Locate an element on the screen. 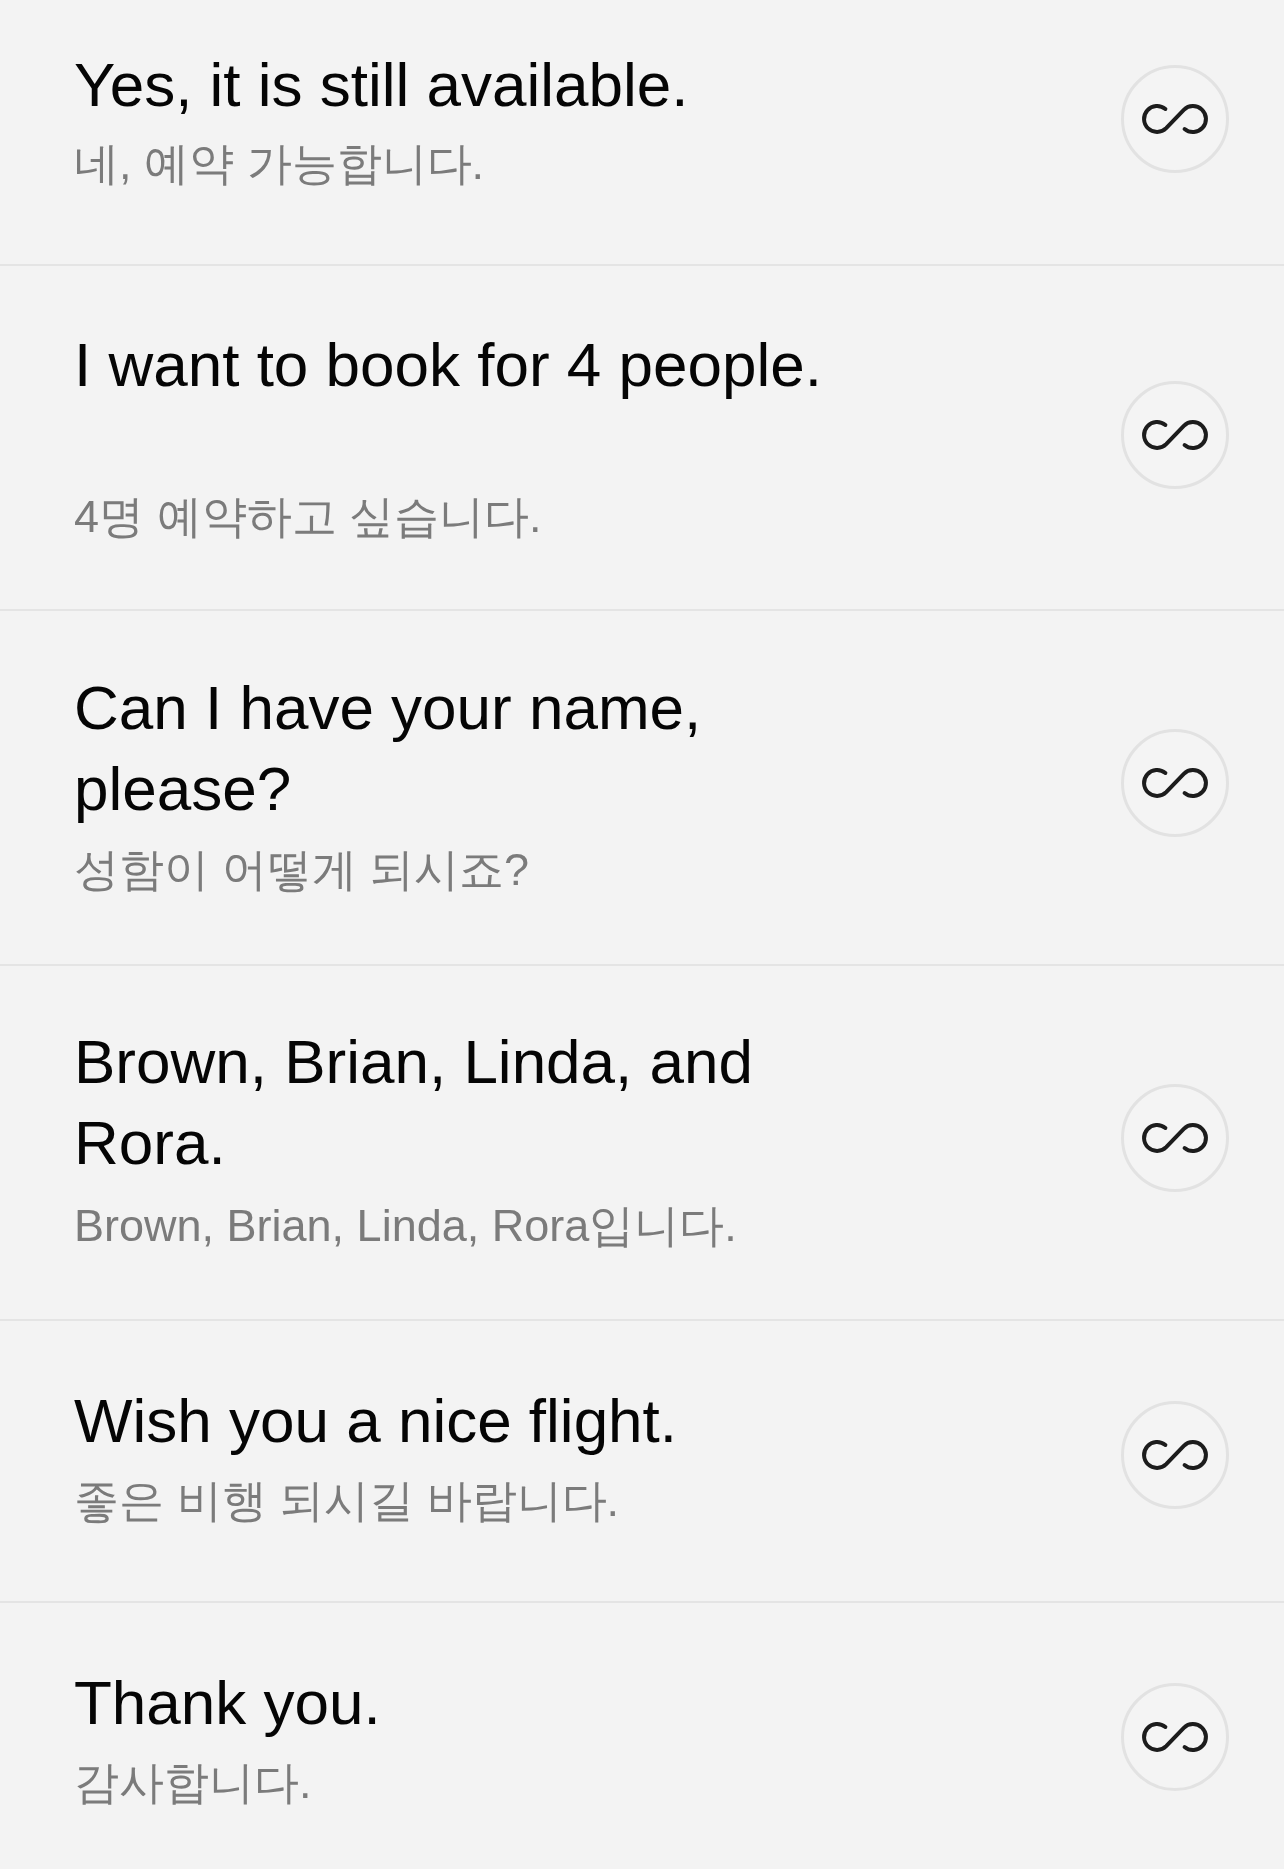 This screenshot has height=1869, width=1284. translation-text: Brown, Brian, Linda, Rora입니다. is located at coordinates (405, 1226).